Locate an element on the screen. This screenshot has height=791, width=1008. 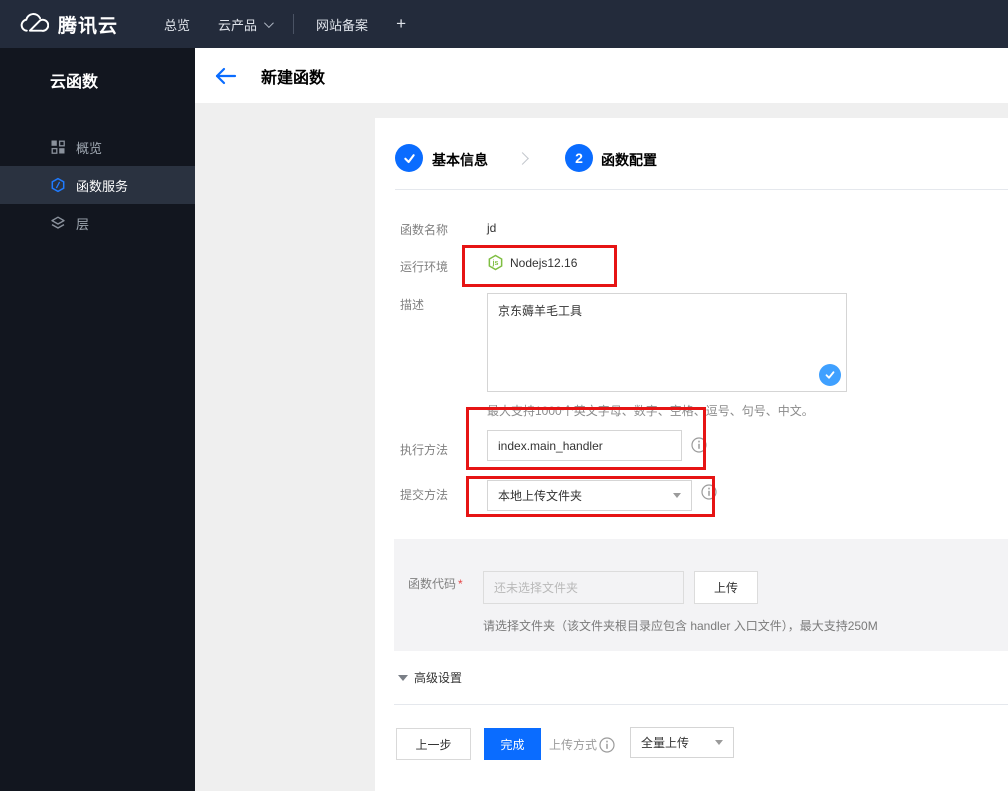
runtime-value: Nodejs12.16 is located at coordinates (544, 262).